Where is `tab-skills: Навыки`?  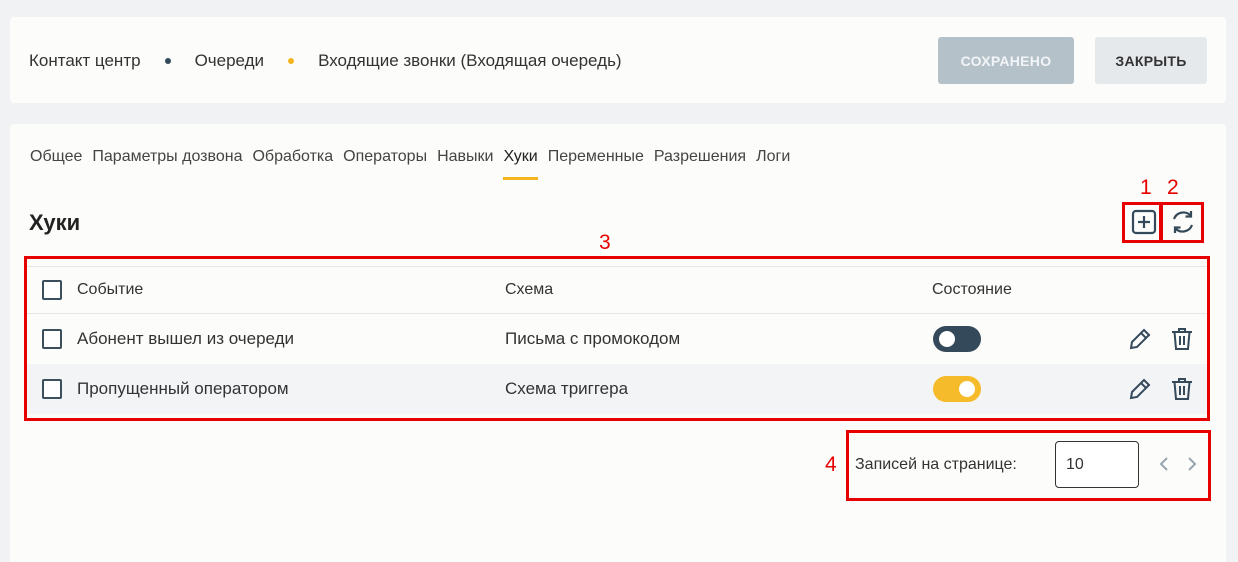 tab-skills: Навыки is located at coordinates (465, 164).